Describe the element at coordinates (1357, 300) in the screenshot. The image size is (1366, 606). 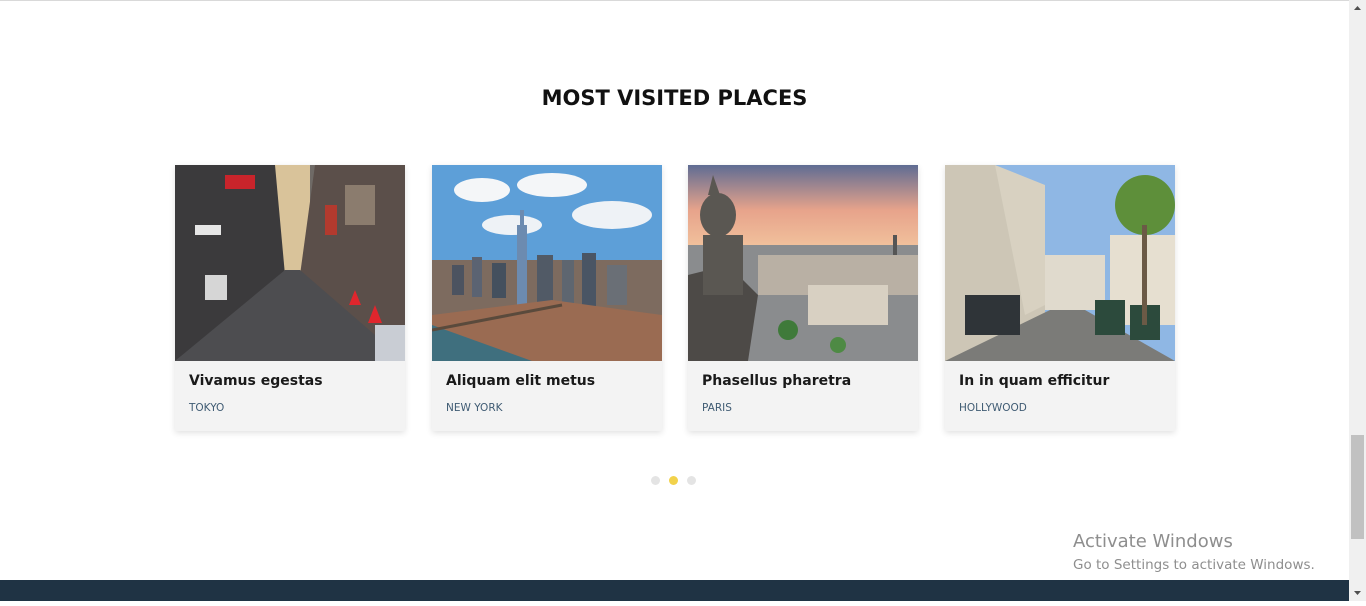
I see `vertical-scrollbar` at that location.